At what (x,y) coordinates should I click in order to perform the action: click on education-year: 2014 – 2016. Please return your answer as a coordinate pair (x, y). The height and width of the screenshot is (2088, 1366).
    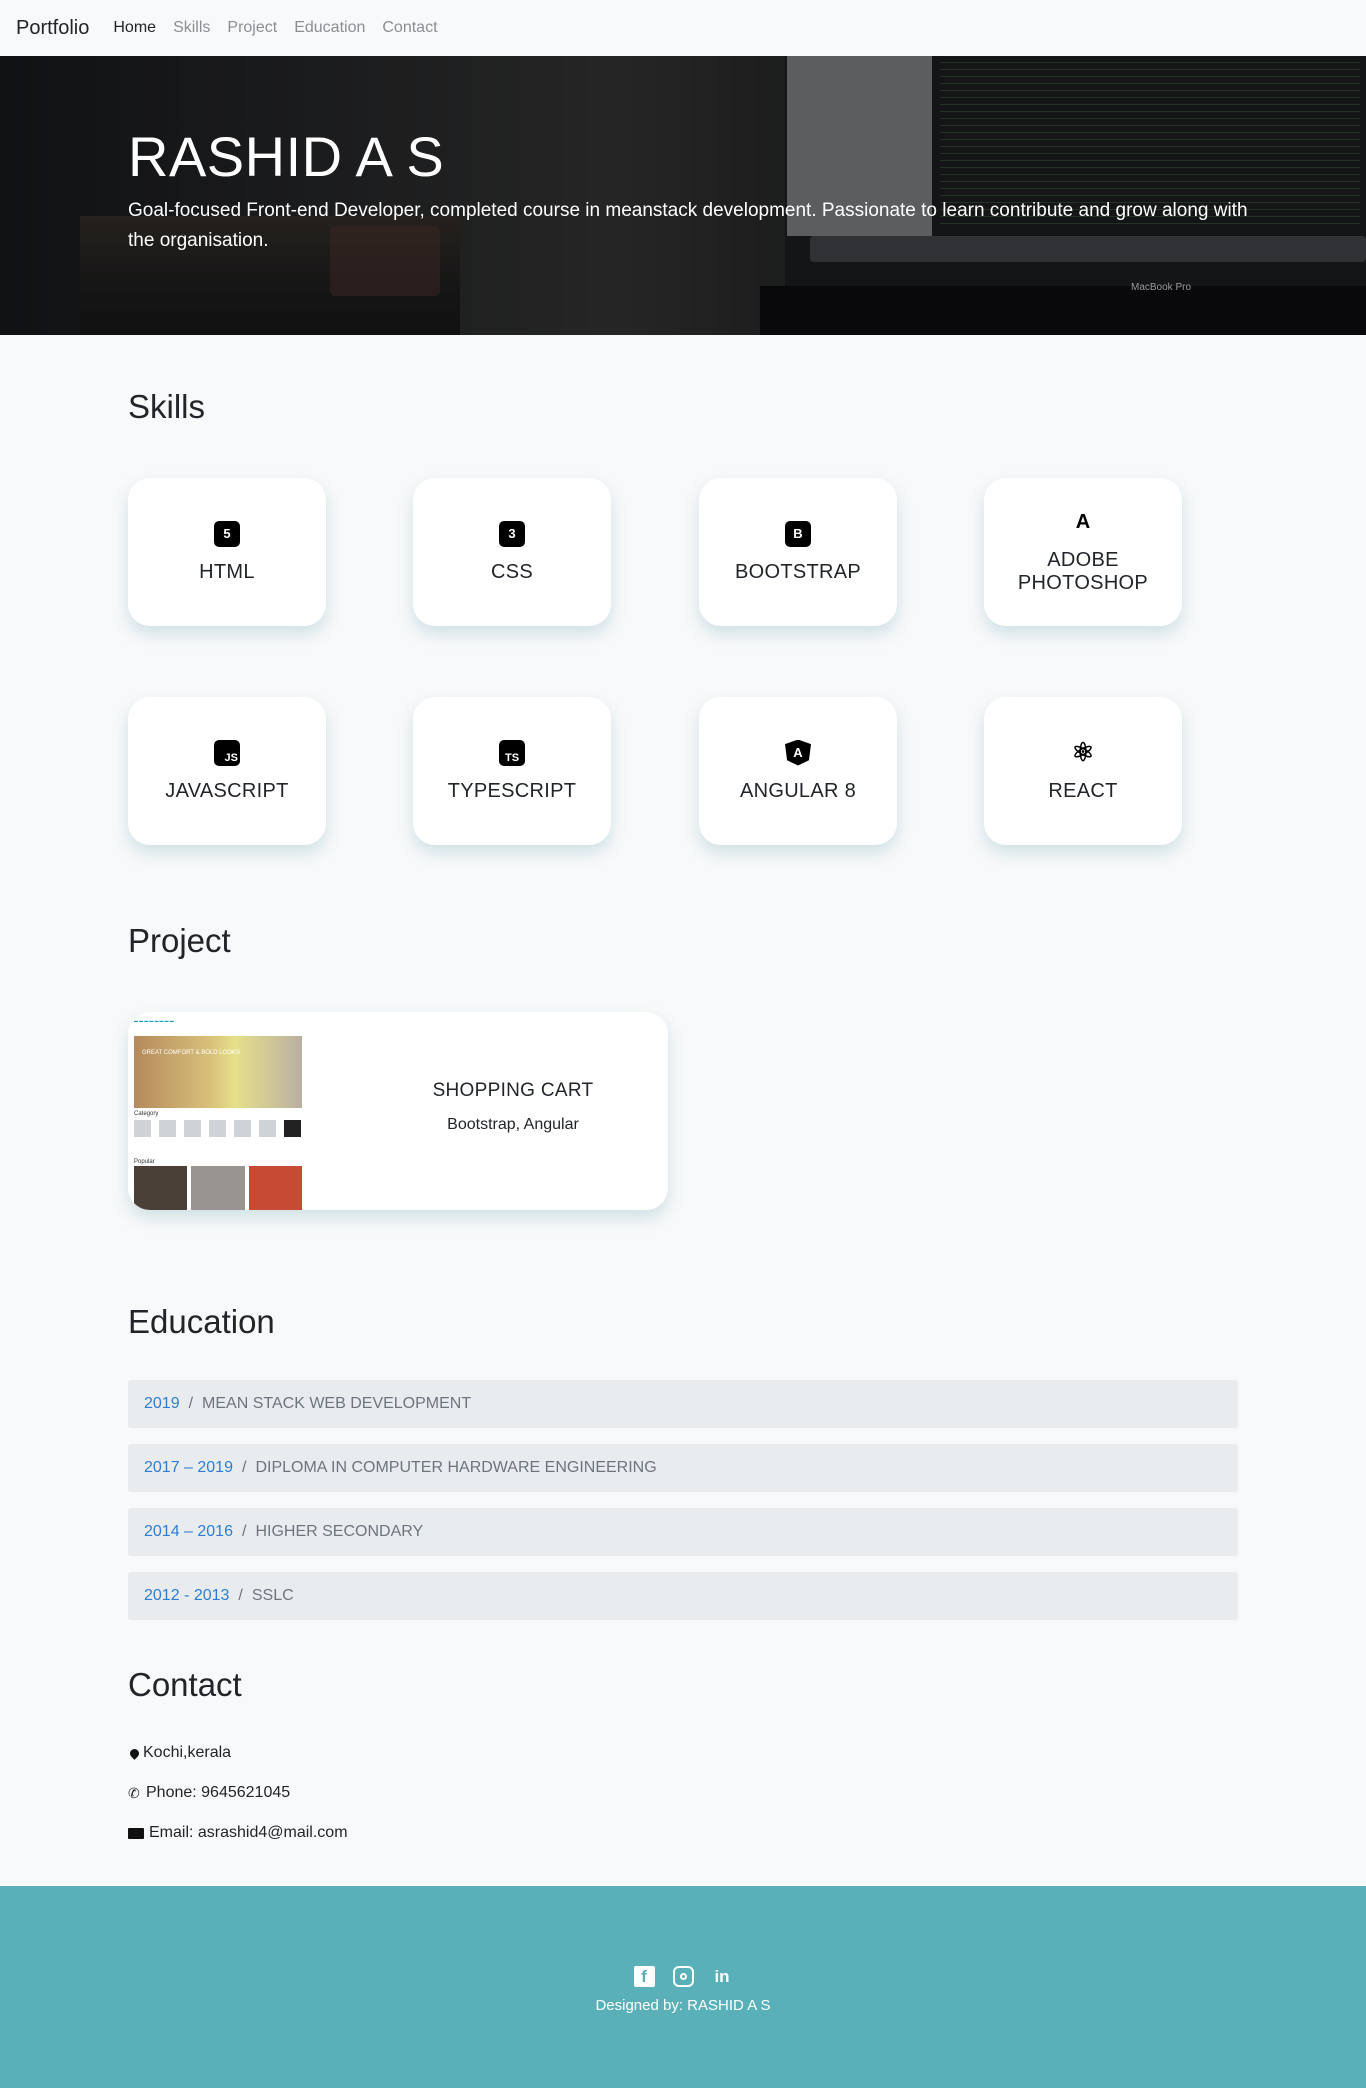
    Looking at the image, I should click on (188, 1532).